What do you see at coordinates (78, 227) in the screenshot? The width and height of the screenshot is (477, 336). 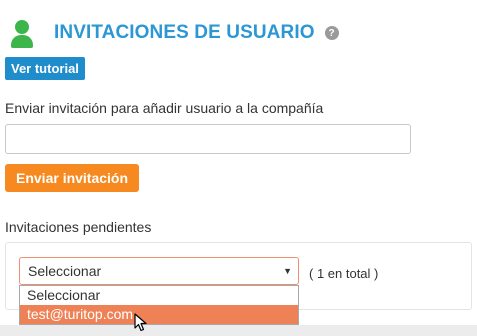 I see `pending-invitations-label: Invitaciones pendientes` at bounding box center [78, 227].